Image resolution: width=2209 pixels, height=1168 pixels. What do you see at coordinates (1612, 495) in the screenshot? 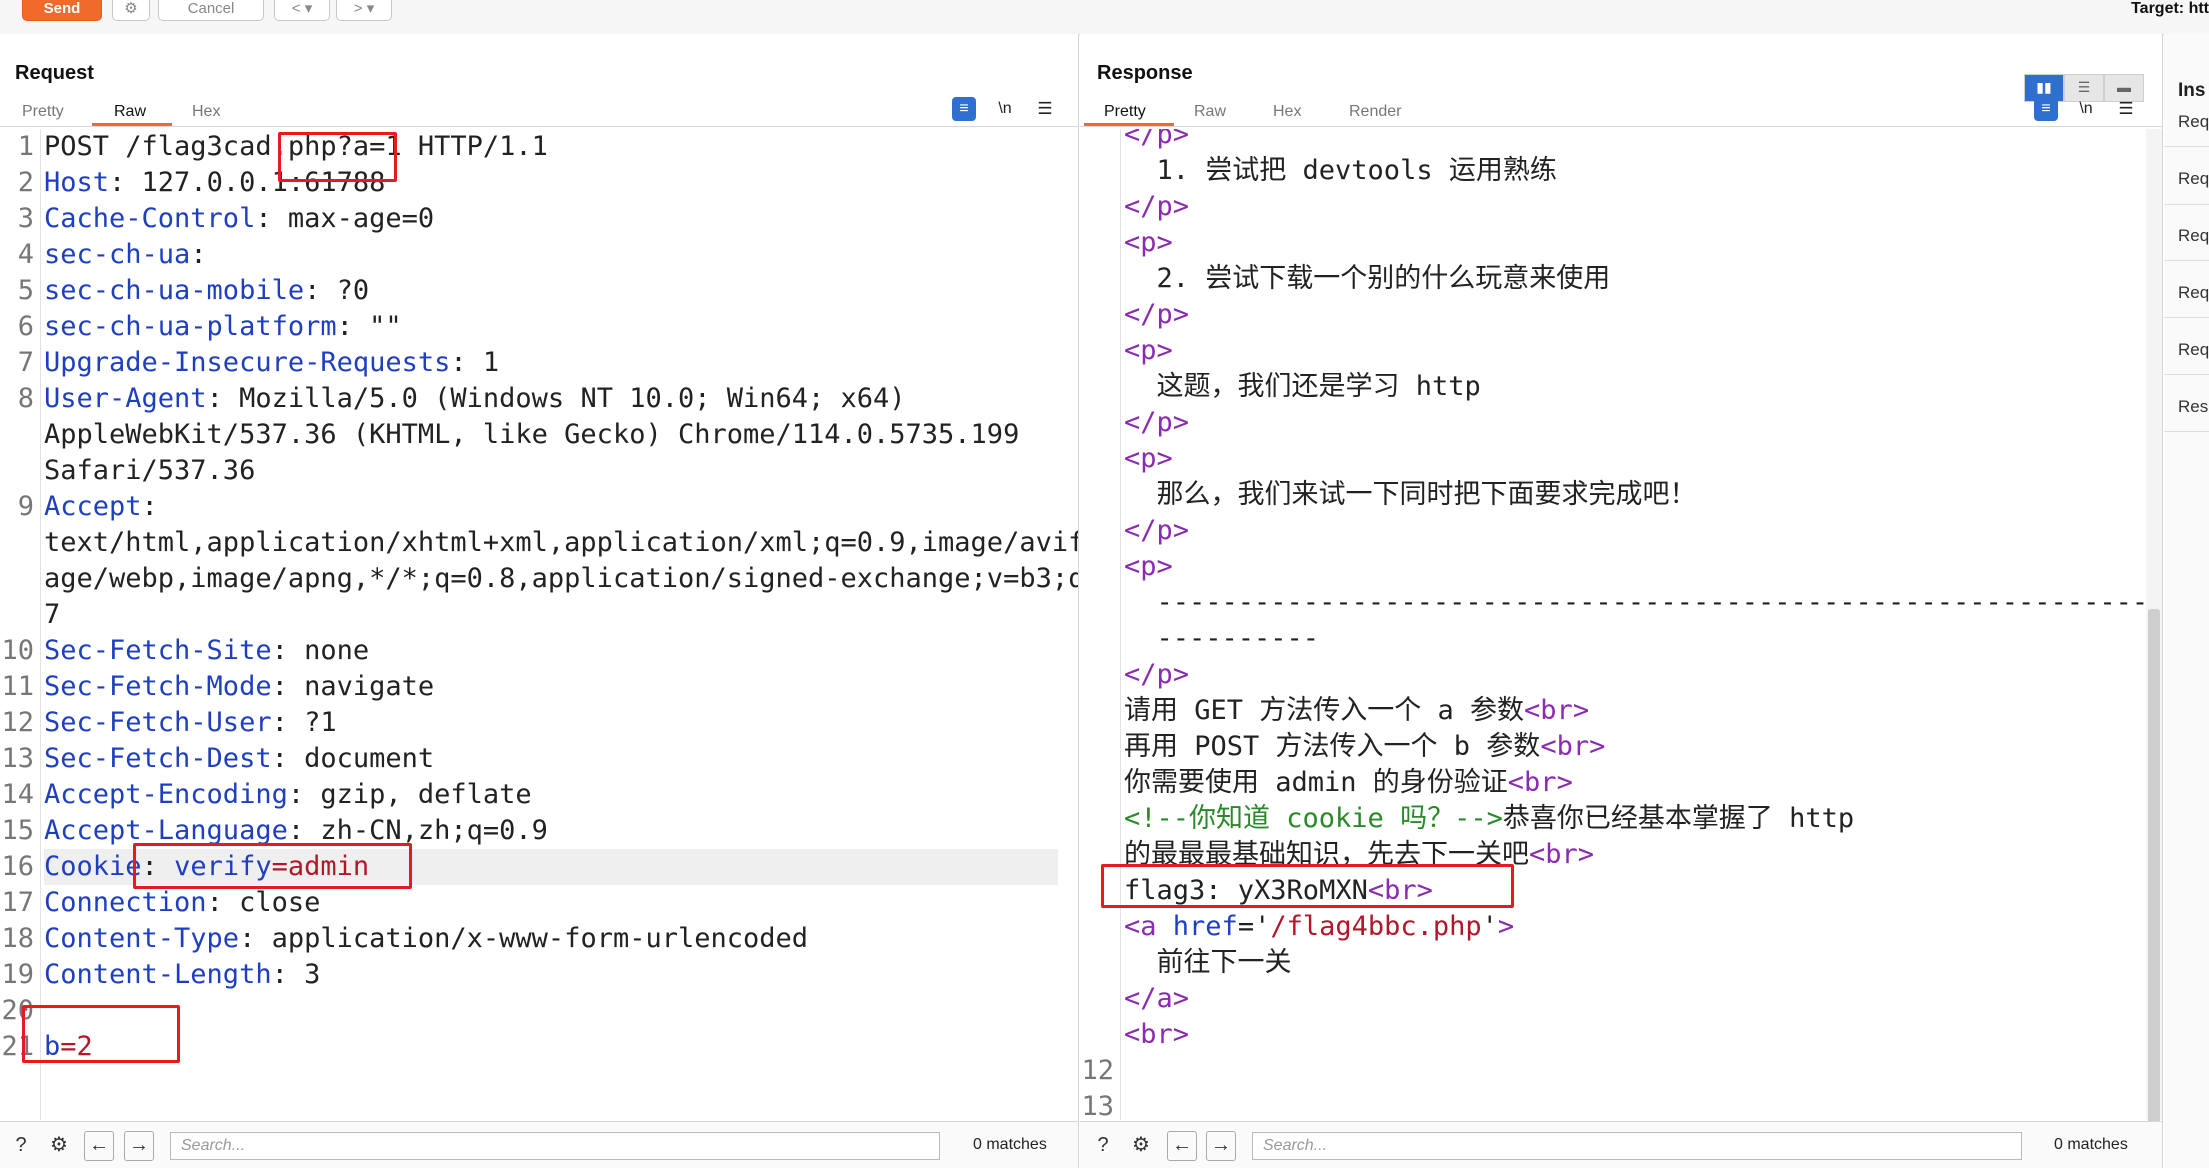
I see `code-line: 那么，我们来试一下同时把下面要求完成吧！` at bounding box center [1612, 495].